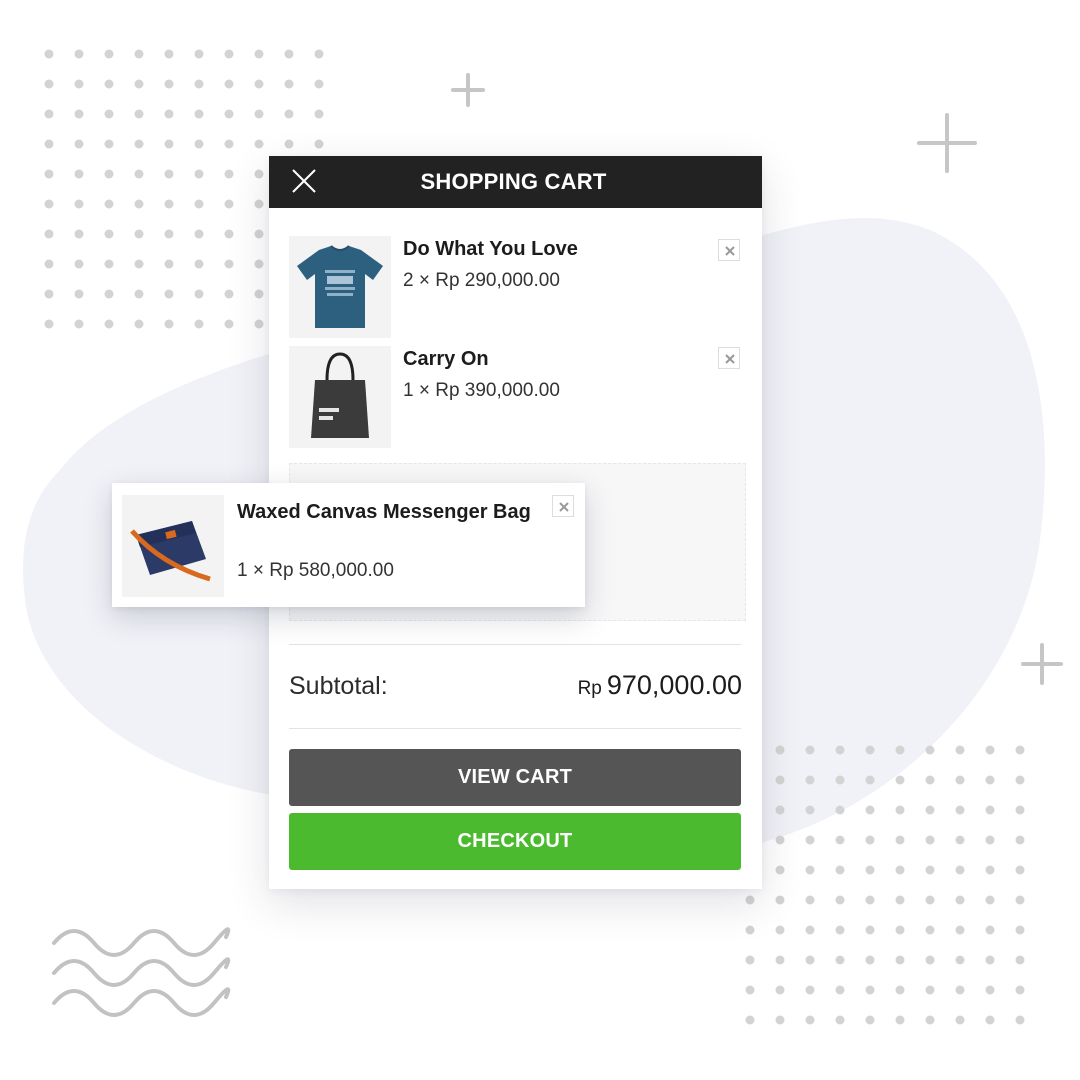  Describe the element at coordinates (340, 287) in the screenshot. I see `tshirt-thumbnail` at that location.